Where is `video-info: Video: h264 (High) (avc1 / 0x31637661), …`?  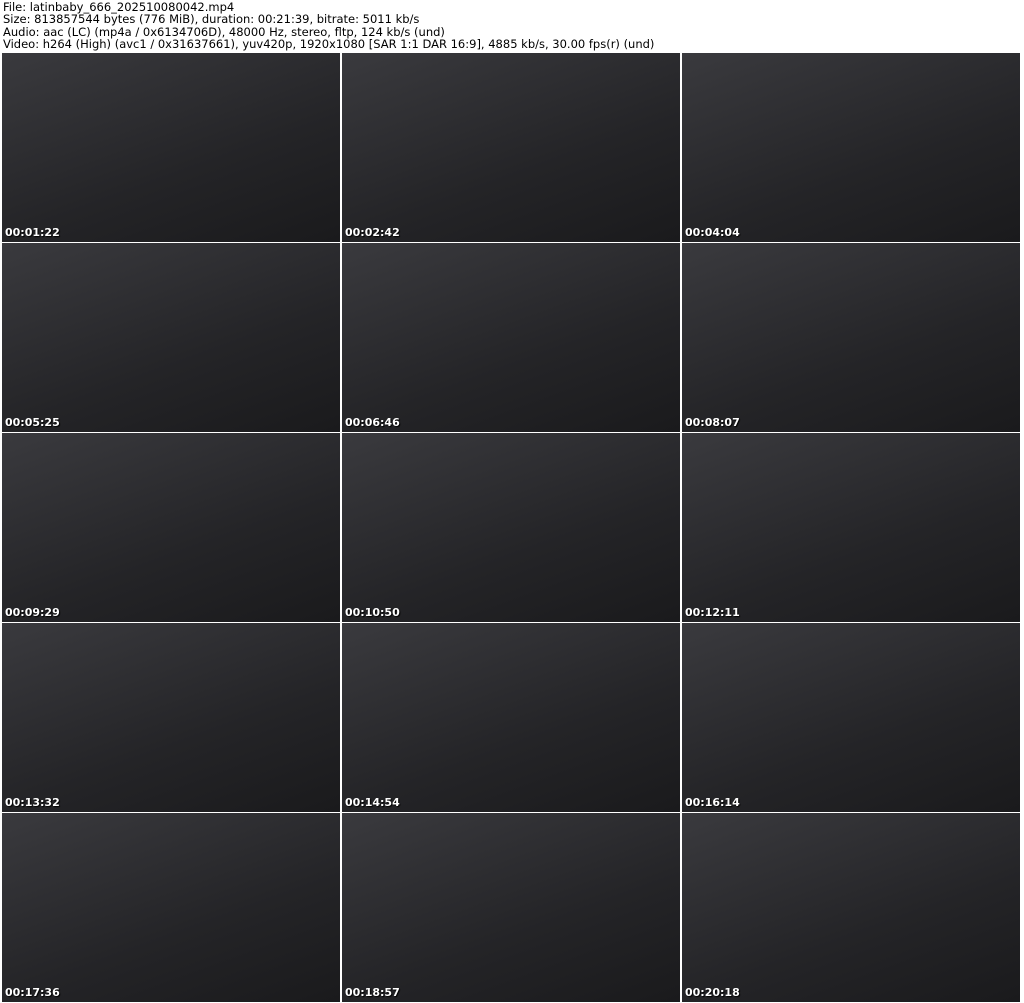
video-info: Video: h264 (High) (avc1 / 0x31637661), … is located at coordinates (329, 44).